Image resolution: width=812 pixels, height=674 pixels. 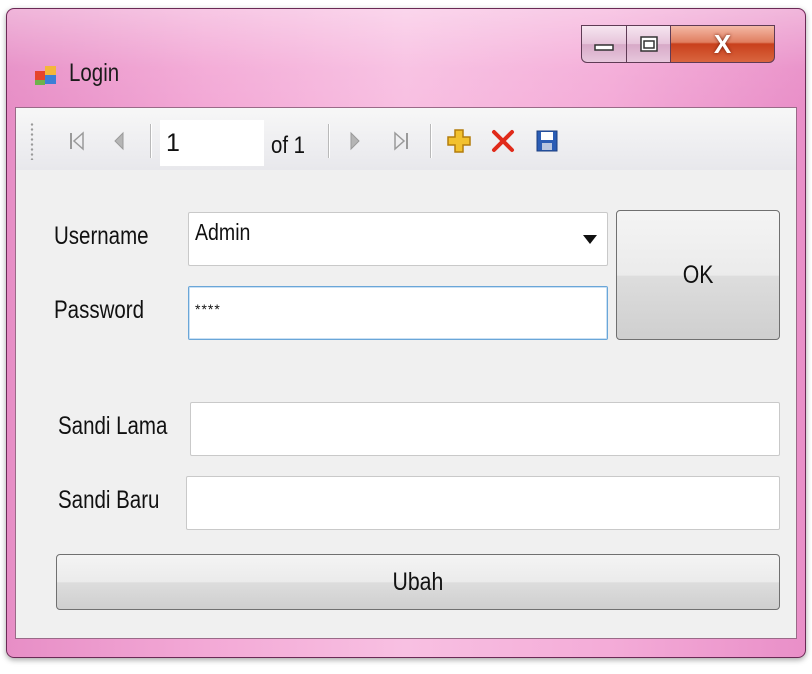 I want to click on change-password-label: Ubah, so click(x=418, y=581).